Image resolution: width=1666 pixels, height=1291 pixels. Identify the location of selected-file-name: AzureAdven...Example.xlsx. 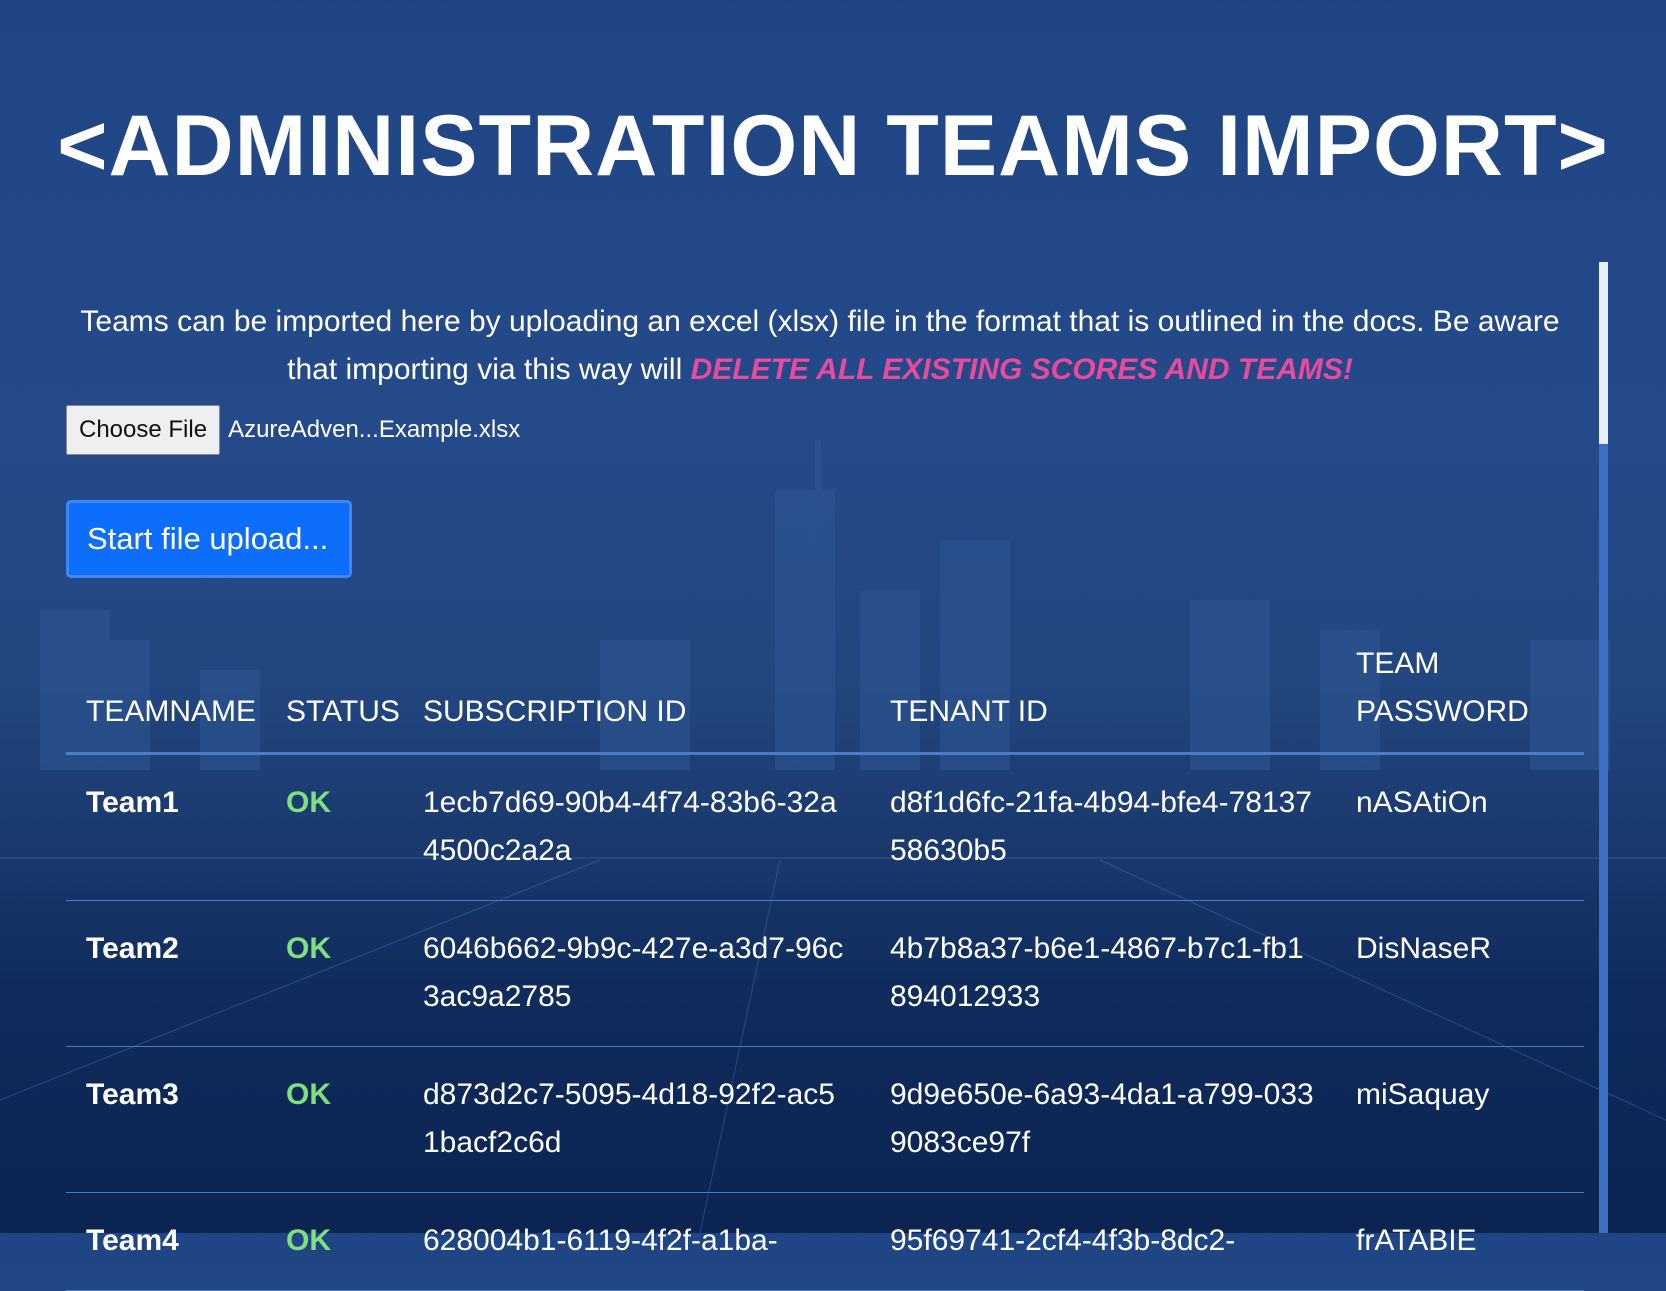
(374, 429).